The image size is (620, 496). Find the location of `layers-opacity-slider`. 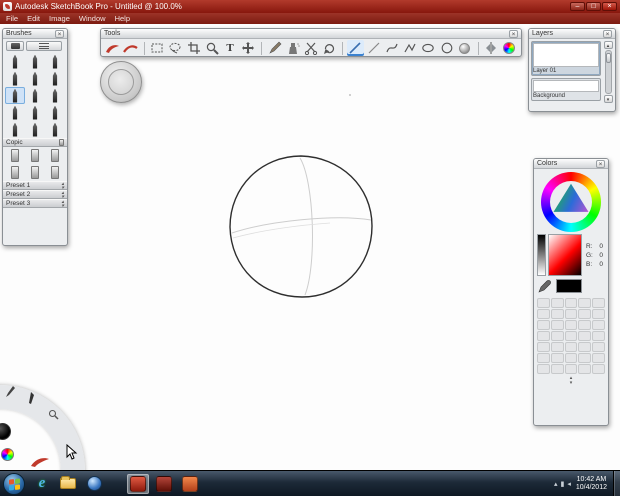

layers-opacity-slider is located at coordinates (608, 72).